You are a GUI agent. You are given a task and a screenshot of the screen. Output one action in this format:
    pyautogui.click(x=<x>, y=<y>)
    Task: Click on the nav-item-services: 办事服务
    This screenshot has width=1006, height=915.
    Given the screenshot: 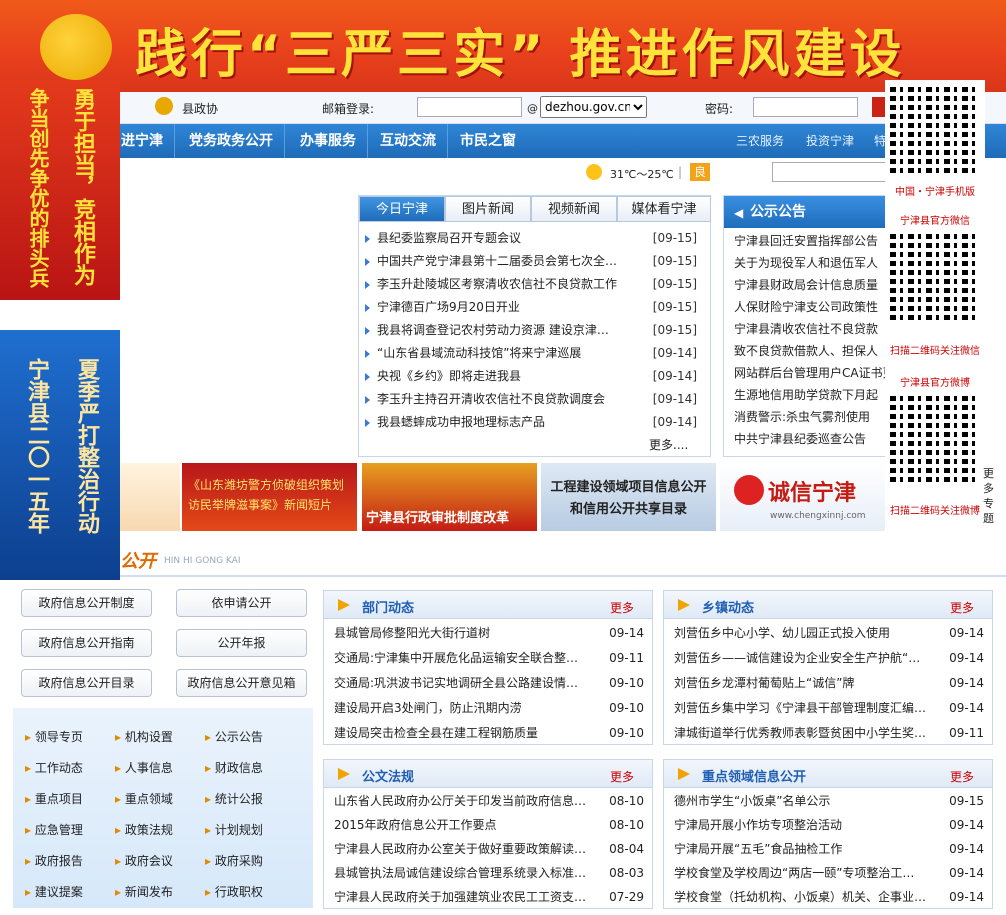 What is the action you would take?
    pyautogui.click(x=328, y=141)
    